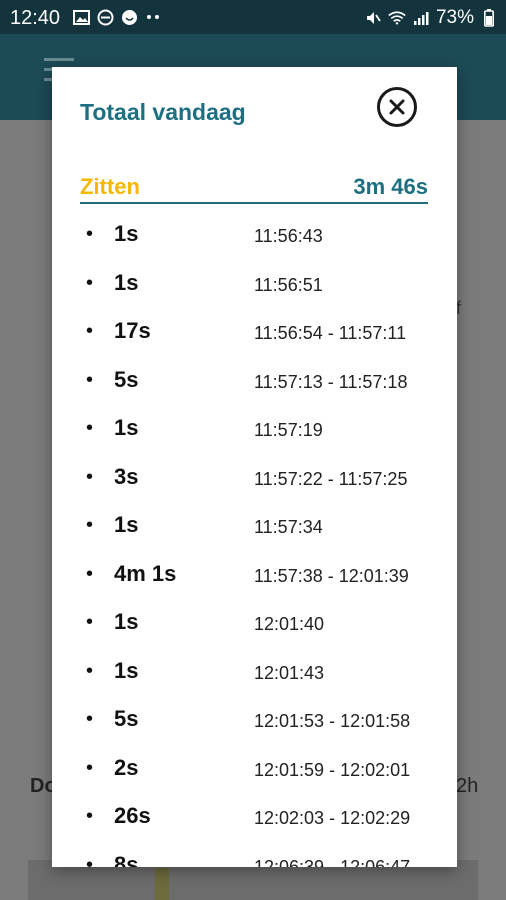  What do you see at coordinates (289, 624) in the screenshot?
I see `entry-time: 12:01:40` at bounding box center [289, 624].